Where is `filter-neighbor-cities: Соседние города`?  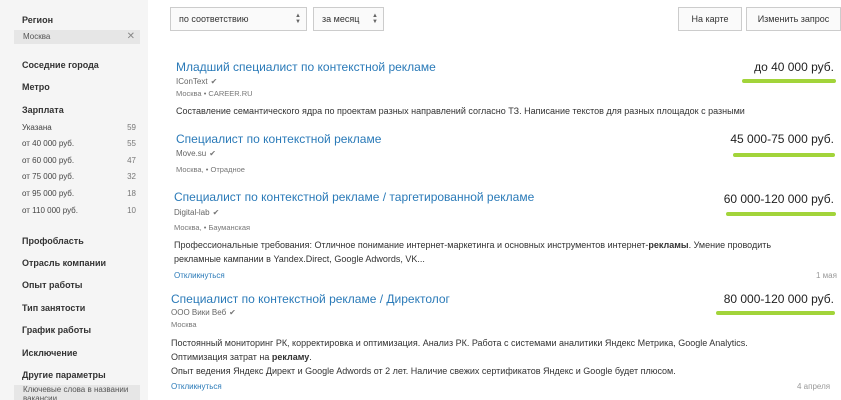
filter-neighbor-cities: Соседние города is located at coordinates (60, 65).